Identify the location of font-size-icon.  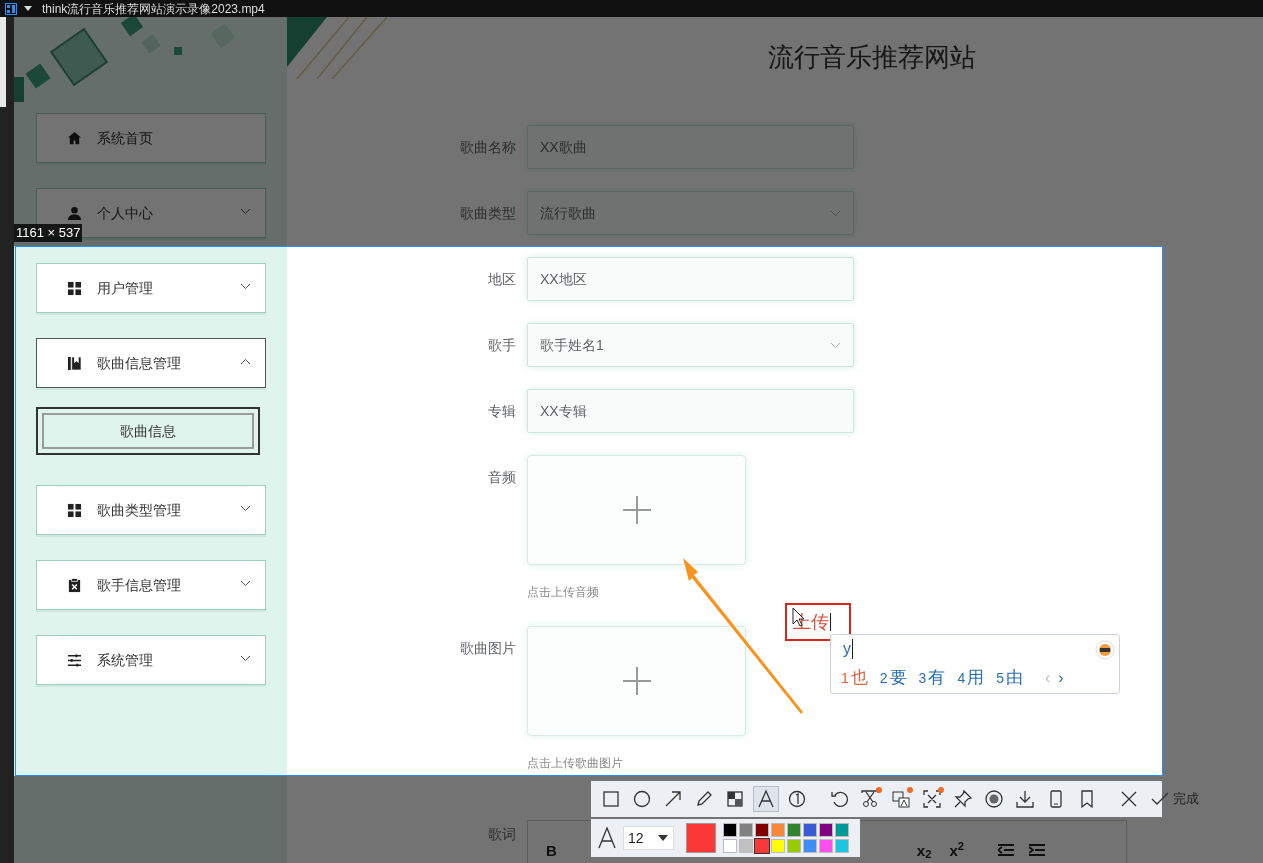
(607, 838).